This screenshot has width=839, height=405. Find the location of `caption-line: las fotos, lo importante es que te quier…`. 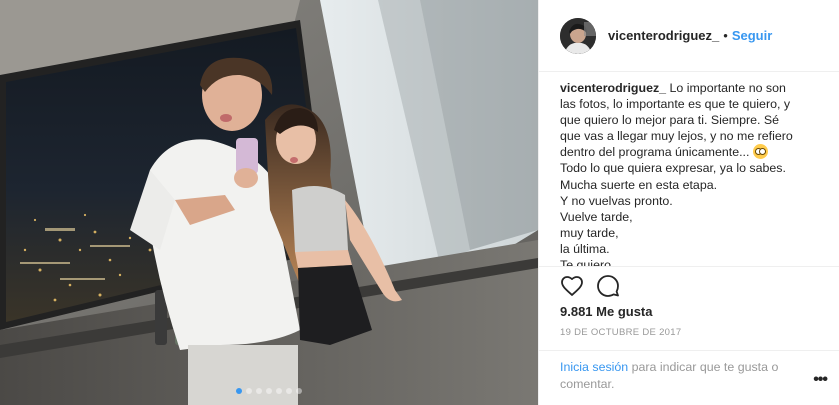

caption-line: las fotos, lo importante es que te quier… is located at coordinates (675, 104).